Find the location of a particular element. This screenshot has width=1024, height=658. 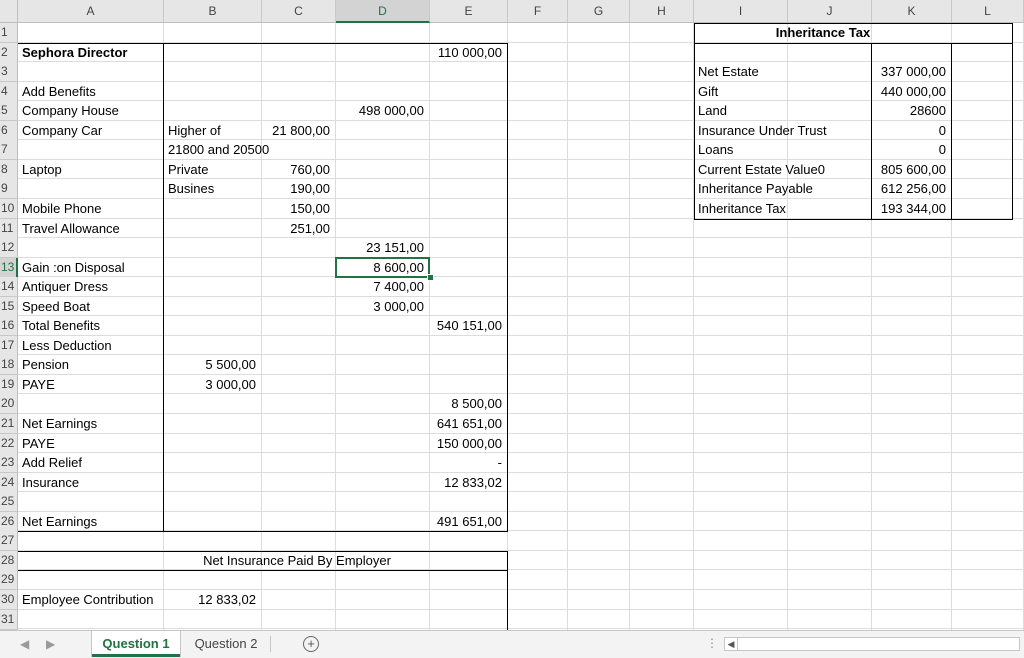

cell-a16: Total Benefits is located at coordinates (61, 325).